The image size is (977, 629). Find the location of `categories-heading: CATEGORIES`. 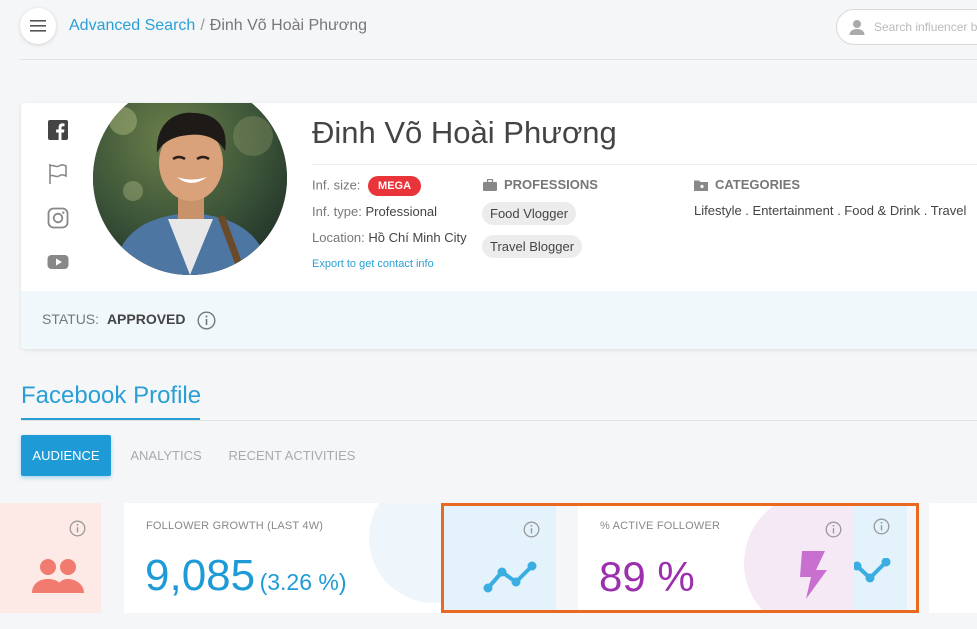

categories-heading: CATEGORIES is located at coordinates (747, 184).